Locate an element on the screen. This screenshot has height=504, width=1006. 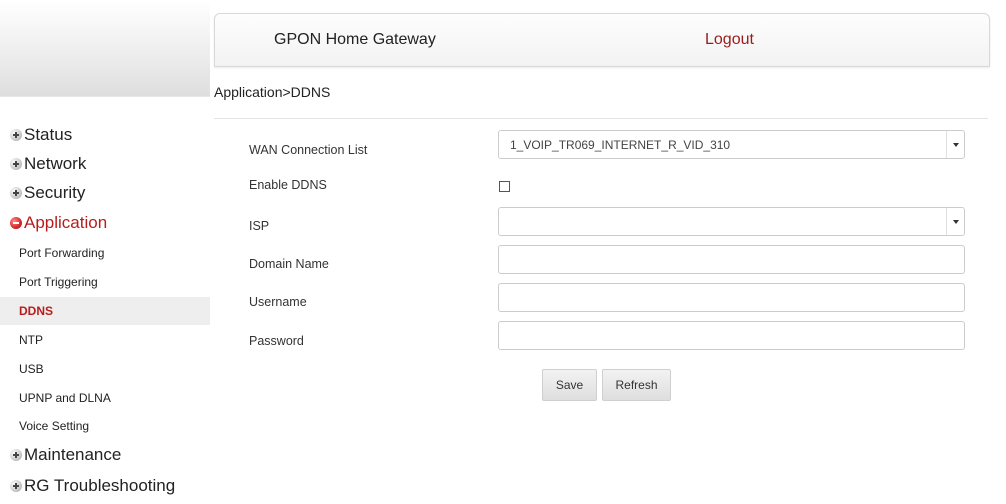
sidebar-subitem-upnp-dlna: UPNP and DLNA is located at coordinates (105, 398).